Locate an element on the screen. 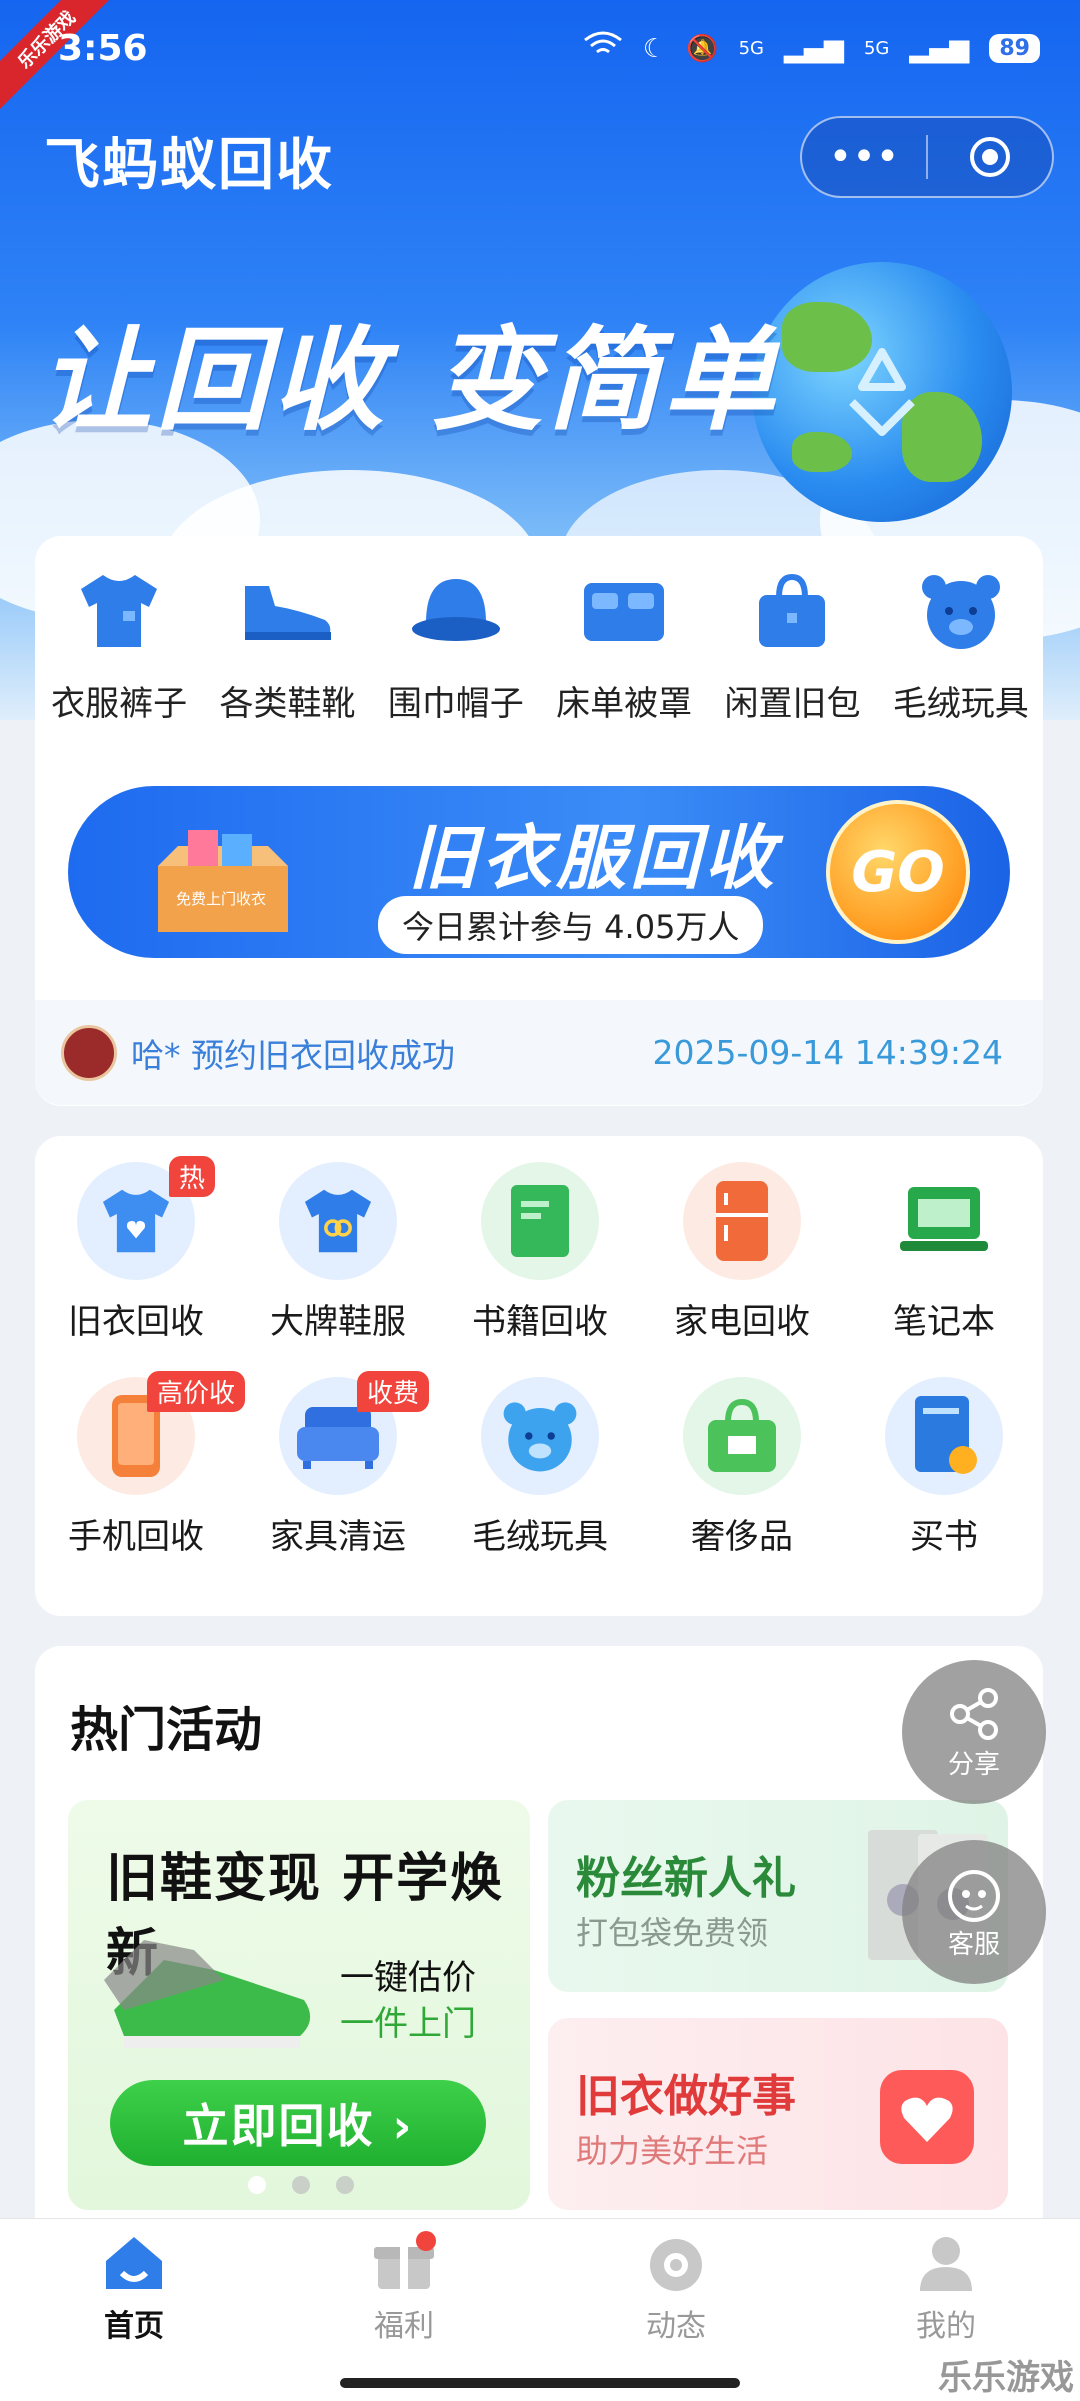 The height and width of the screenshot is (2401, 1080). service-phone: 高价收 手机回收 is located at coordinates (140, 1464).